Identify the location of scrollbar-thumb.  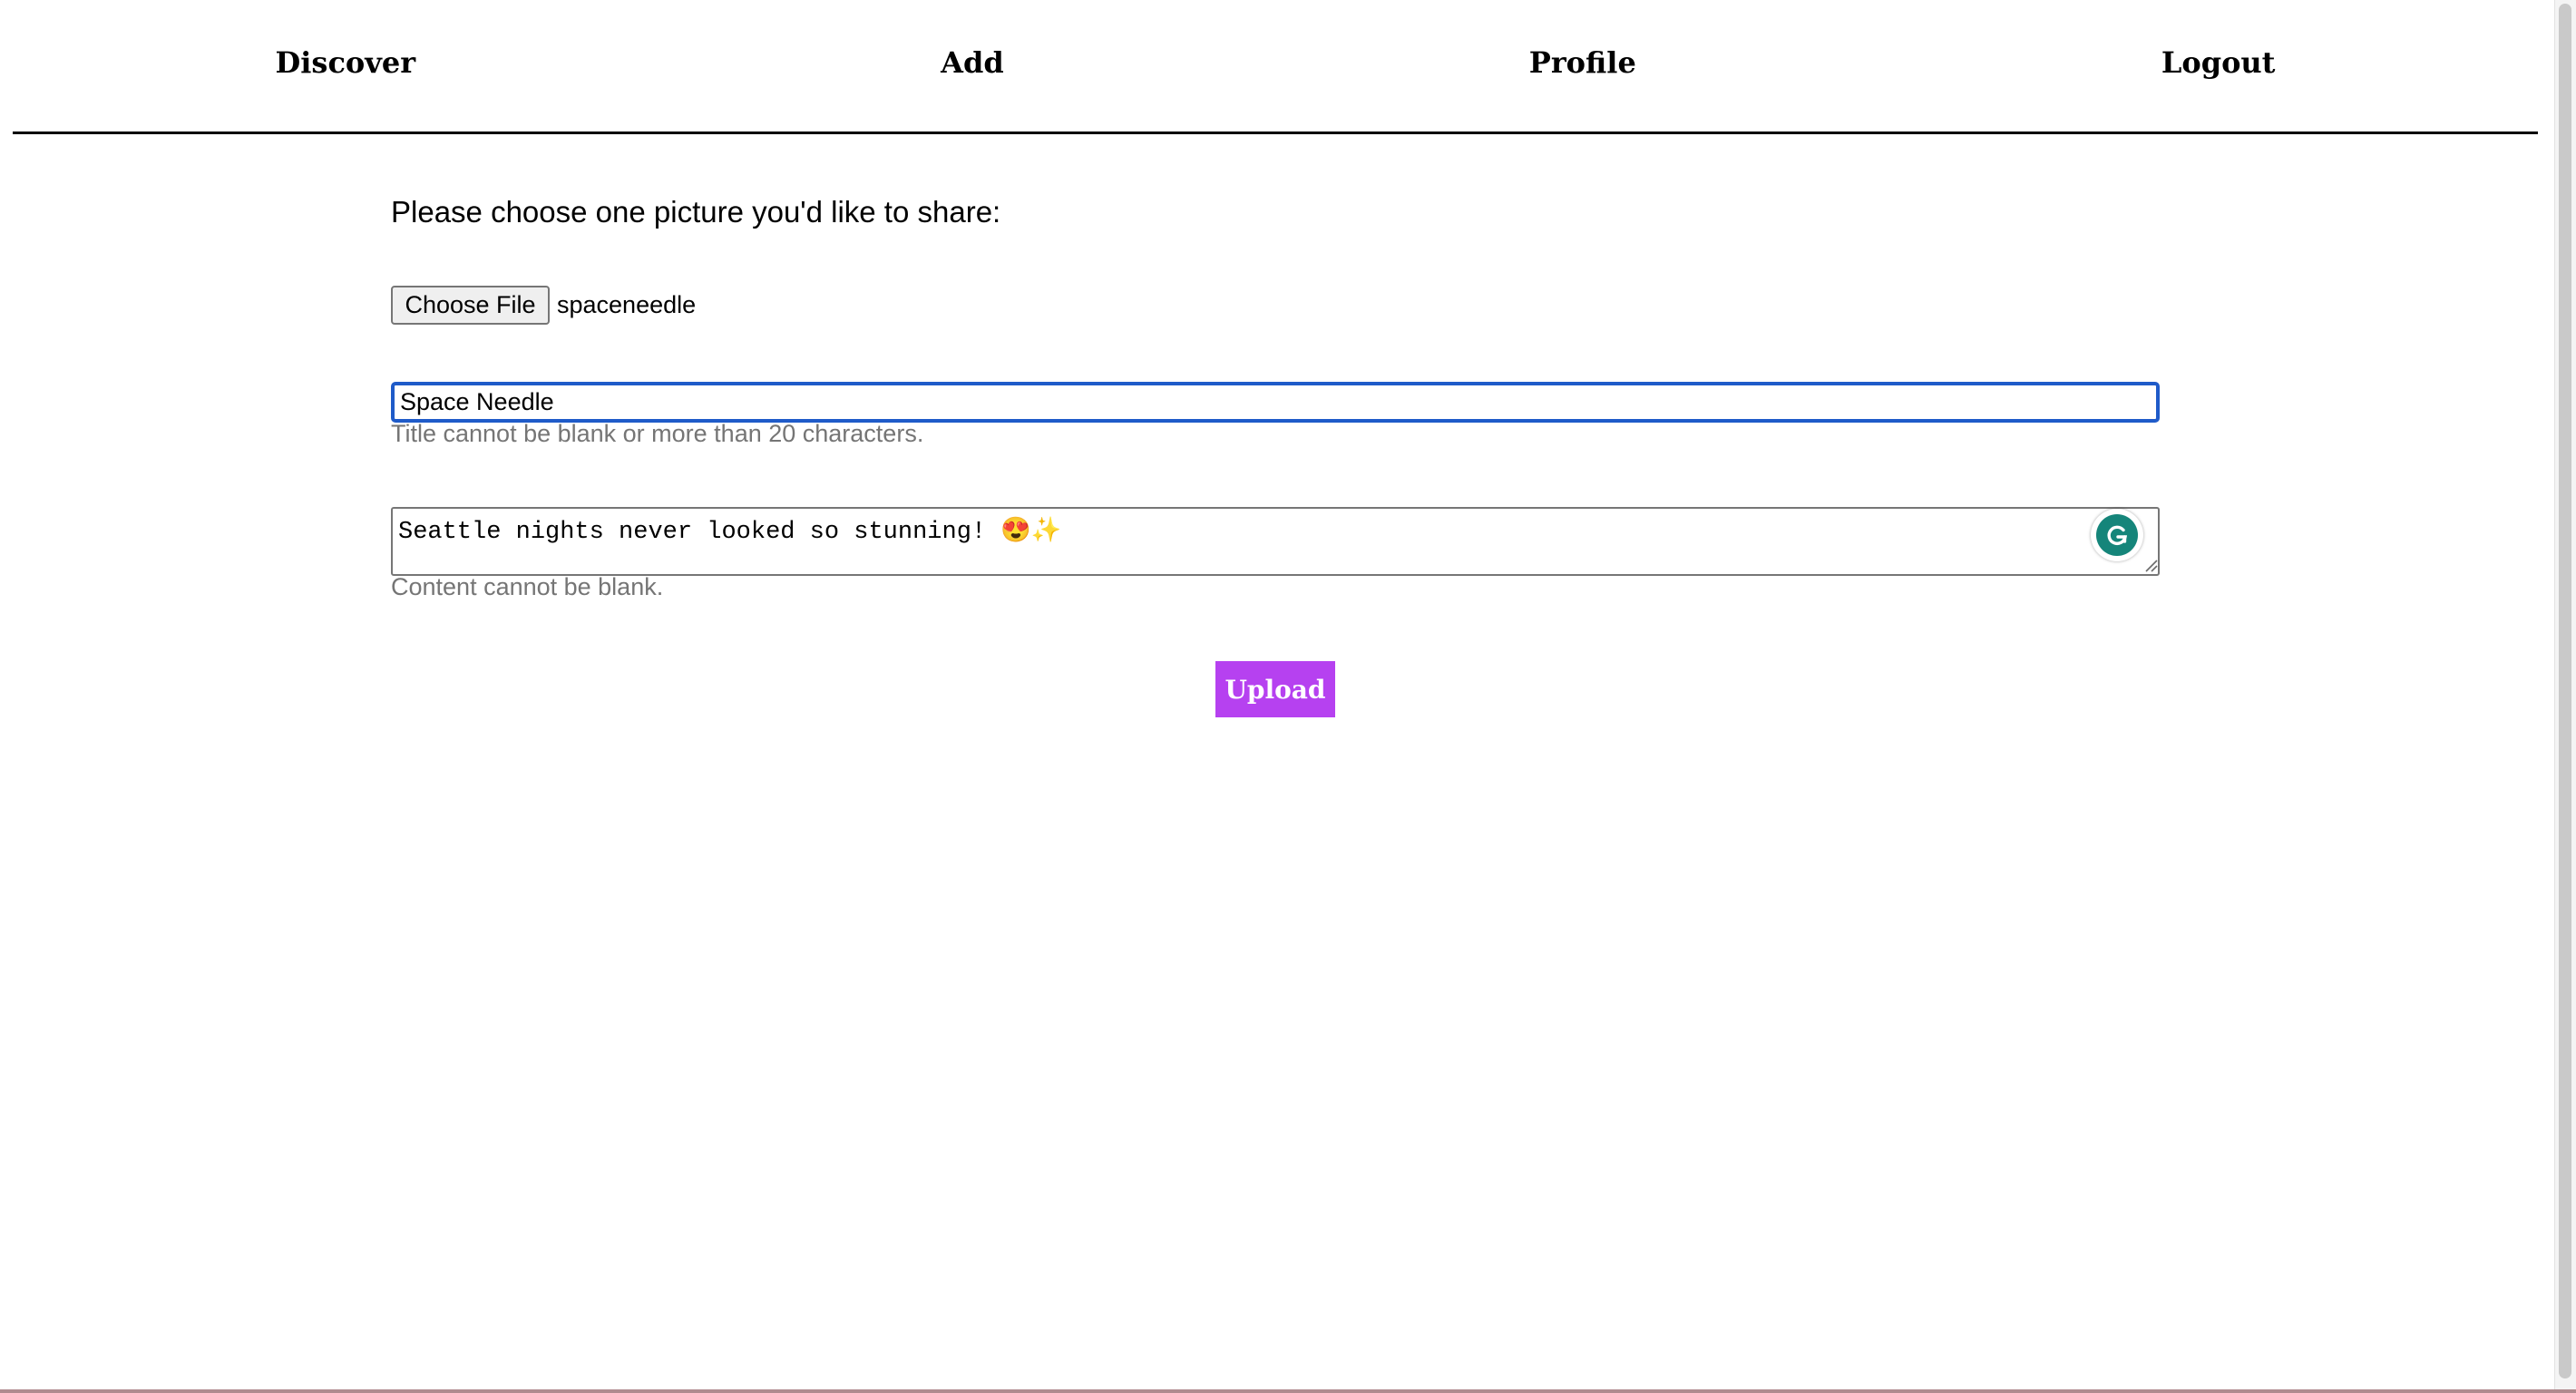
(2565, 691).